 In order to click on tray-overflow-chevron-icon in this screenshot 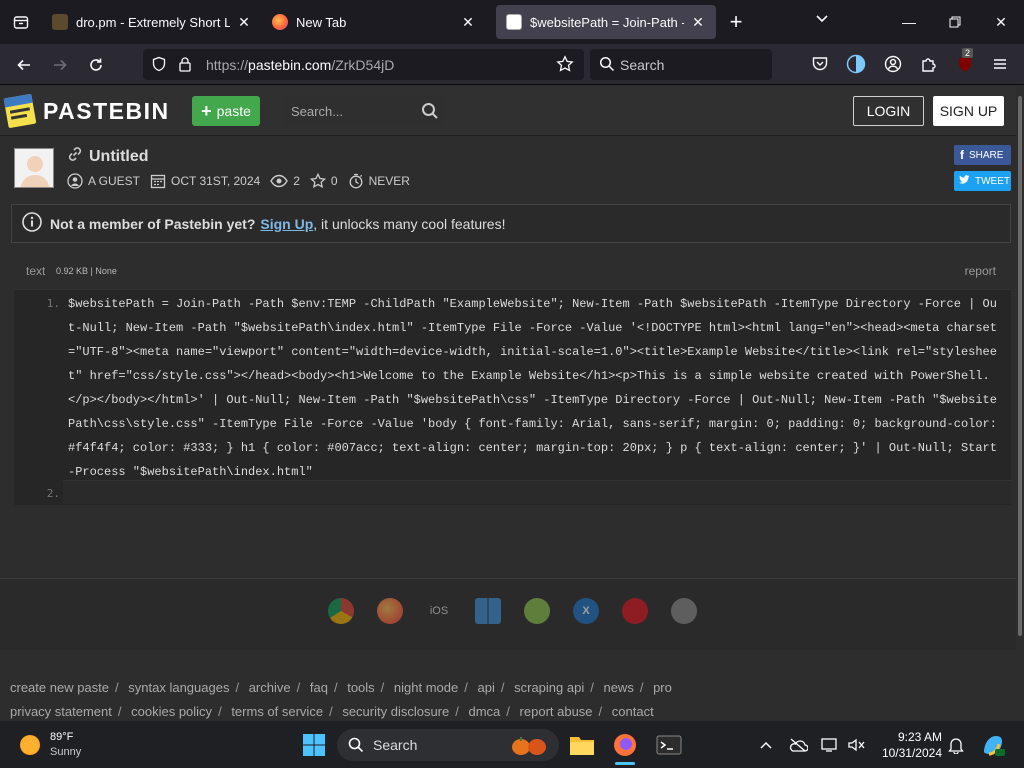, I will do `click(766, 745)`.